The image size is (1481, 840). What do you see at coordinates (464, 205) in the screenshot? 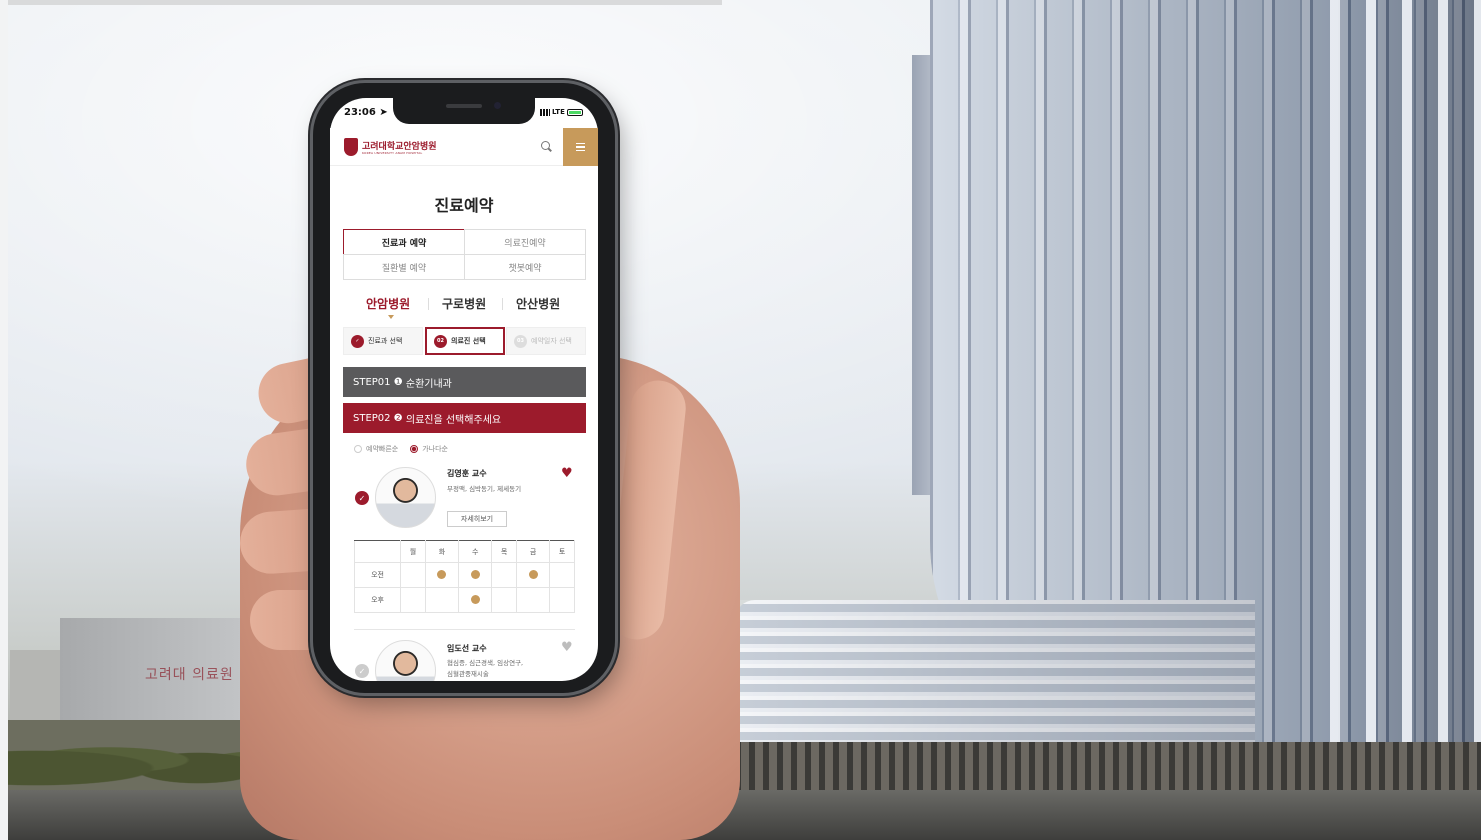
I see `page-title: 진료예약` at bounding box center [464, 205].